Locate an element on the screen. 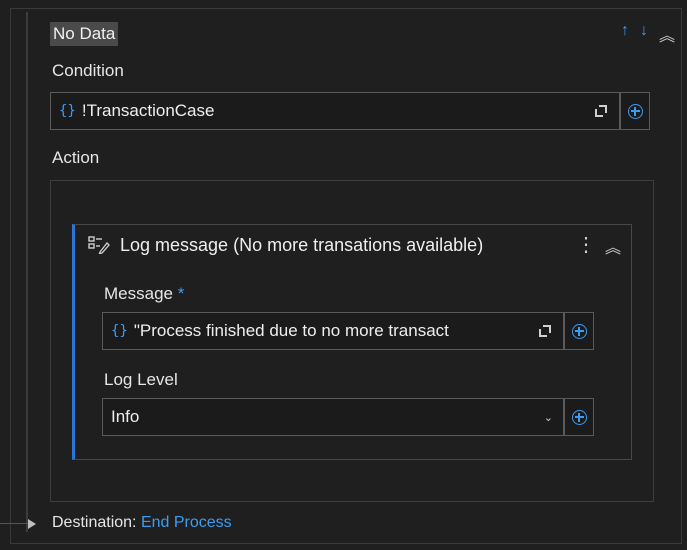  condition-label: Condition is located at coordinates (88, 70).